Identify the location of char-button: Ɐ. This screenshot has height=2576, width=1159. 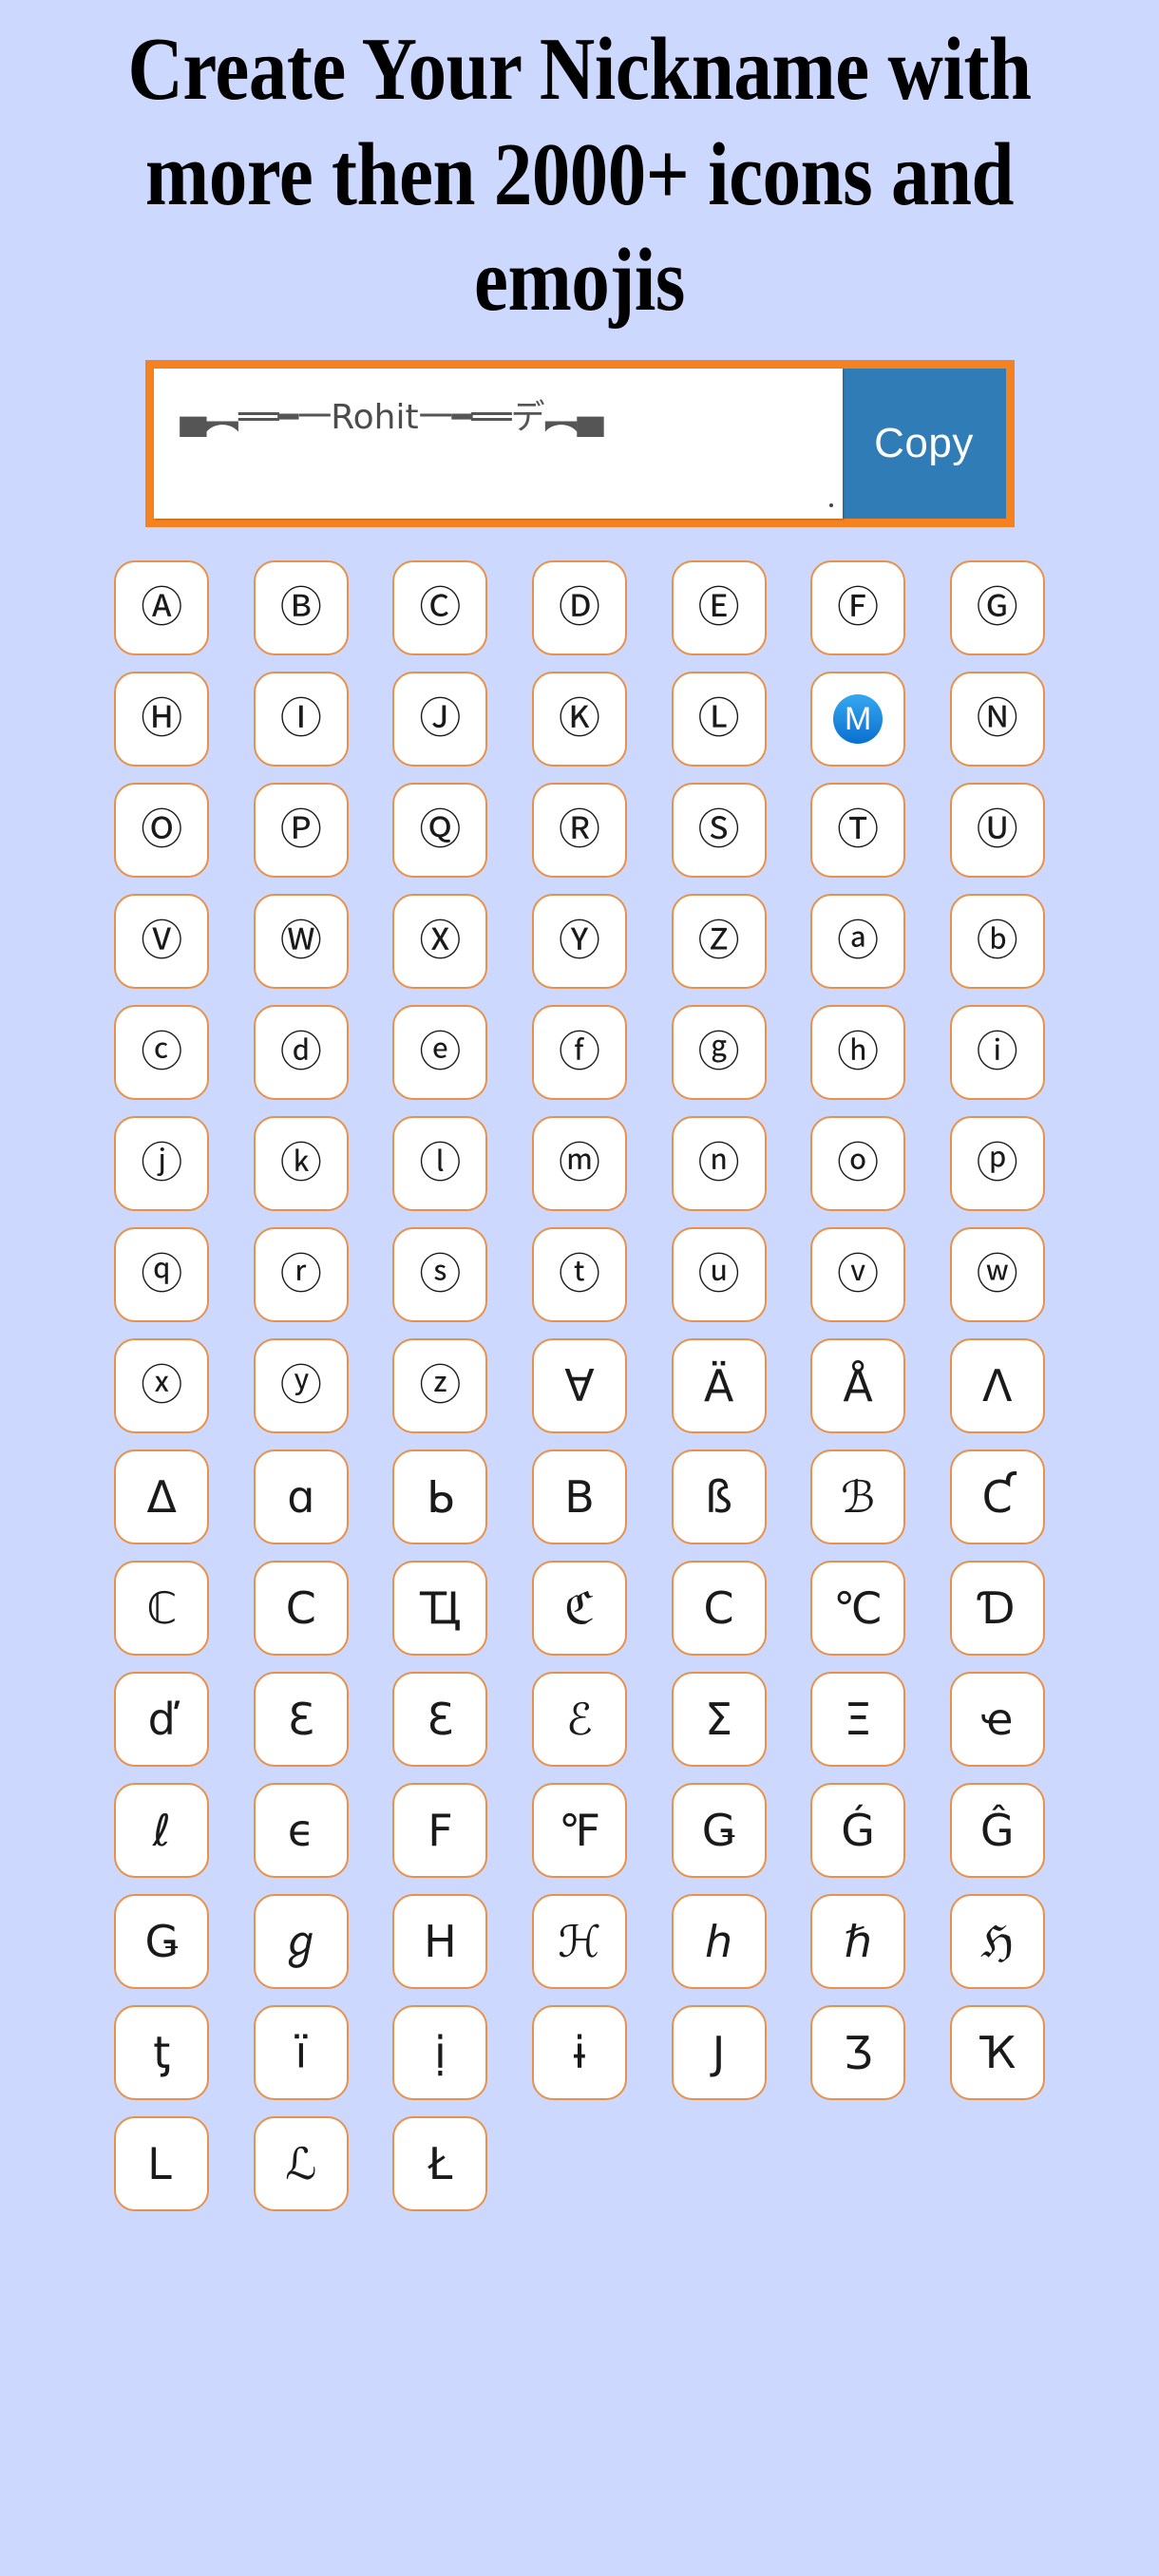
(579, 1385).